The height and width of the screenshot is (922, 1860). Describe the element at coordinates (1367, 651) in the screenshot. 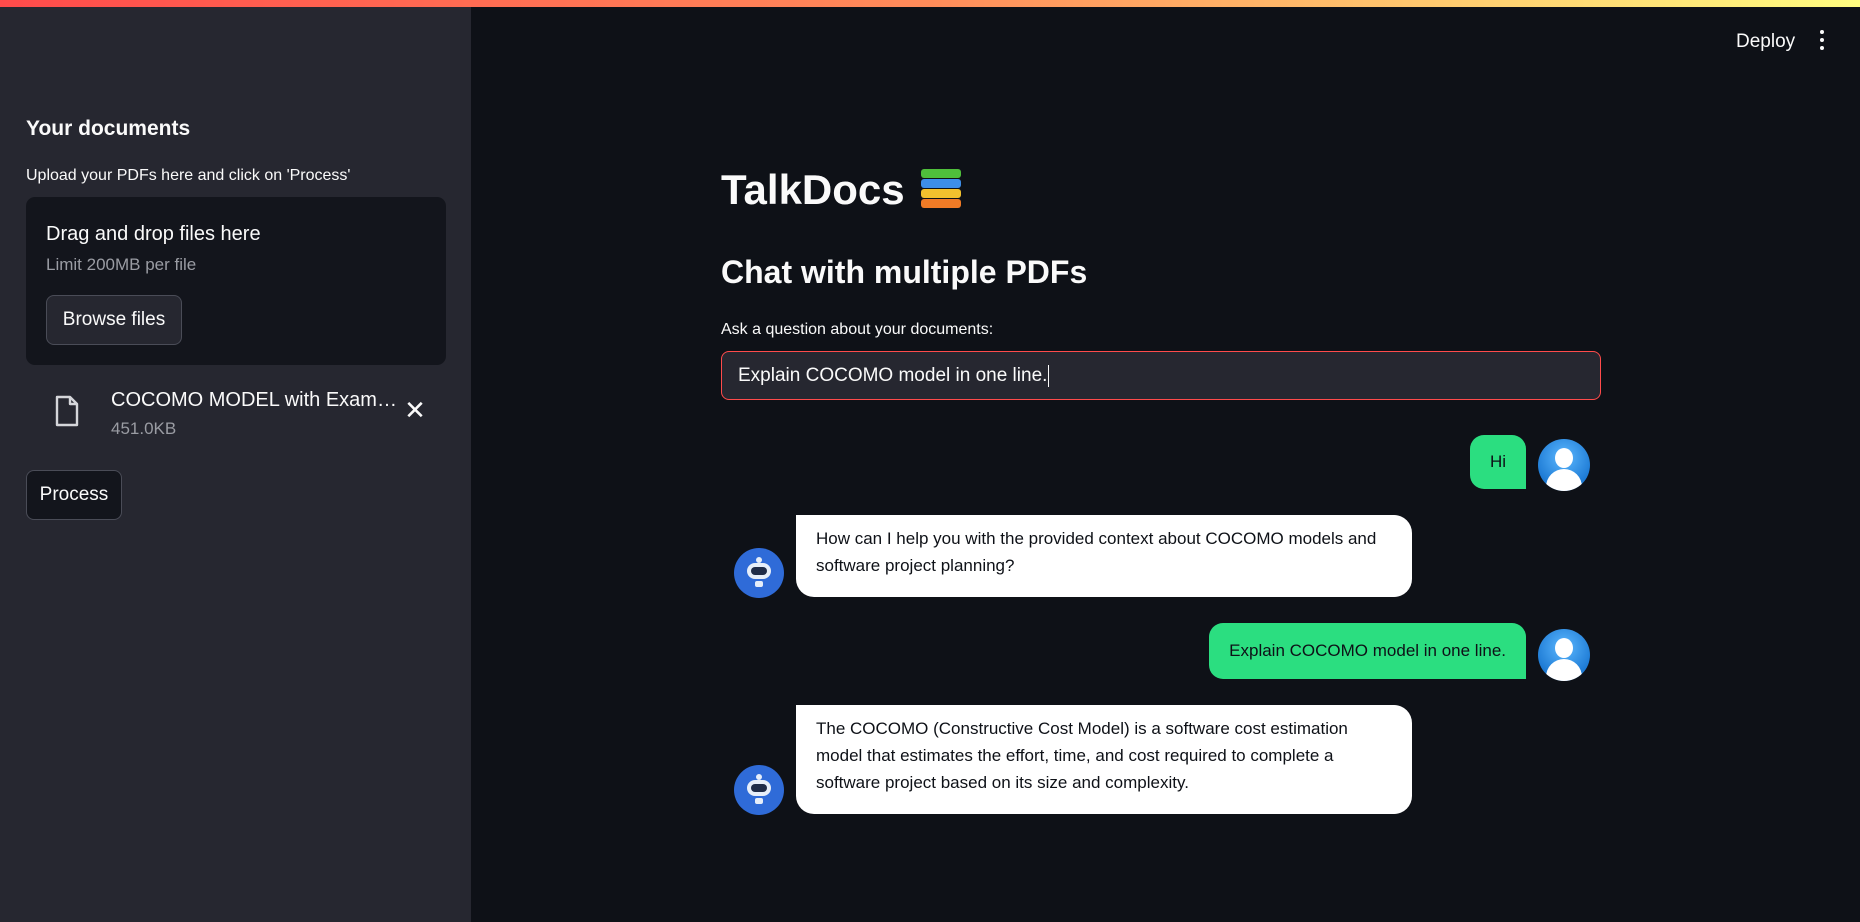

I see `user-message: Explain COCOMO model in one line.` at that location.